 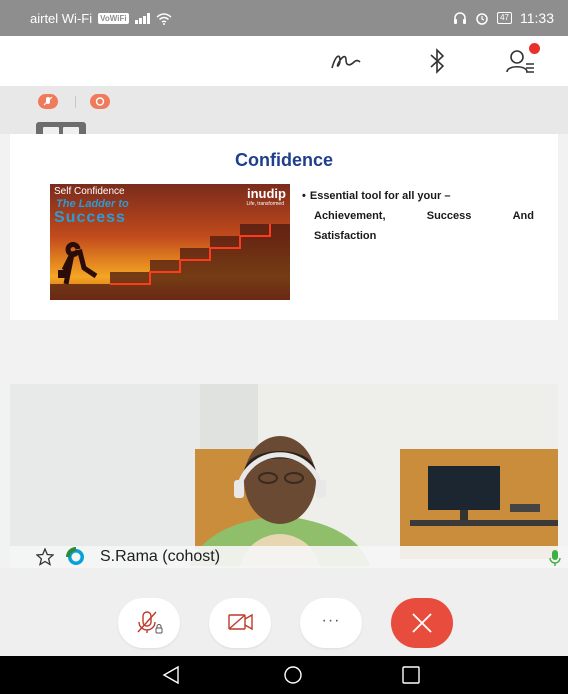 I want to click on participant-name: S.Rama (cohost), so click(x=160, y=556).